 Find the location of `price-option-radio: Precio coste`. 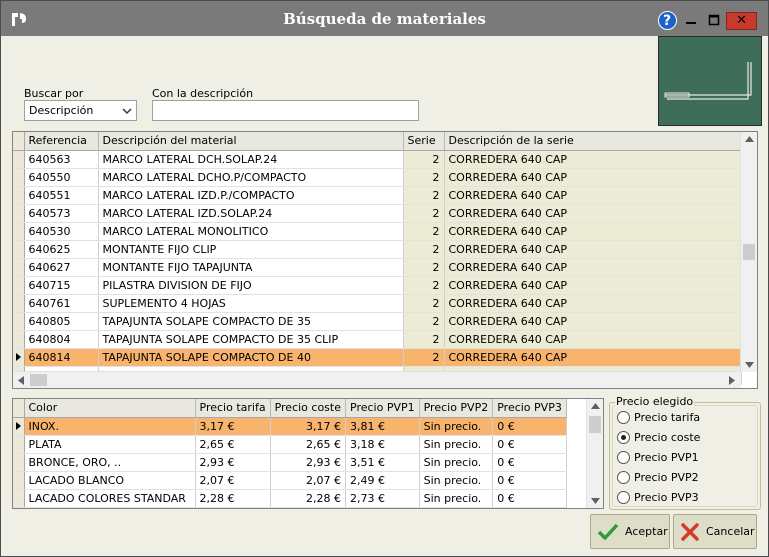

price-option-radio: Precio coste is located at coordinates (658, 437).